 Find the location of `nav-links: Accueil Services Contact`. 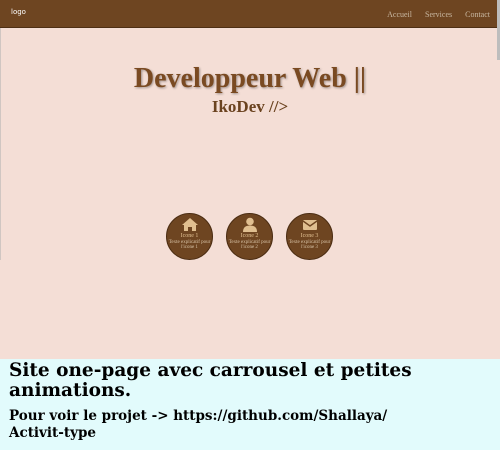

nav-links: Accueil Services Contact is located at coordinates (438, 14).